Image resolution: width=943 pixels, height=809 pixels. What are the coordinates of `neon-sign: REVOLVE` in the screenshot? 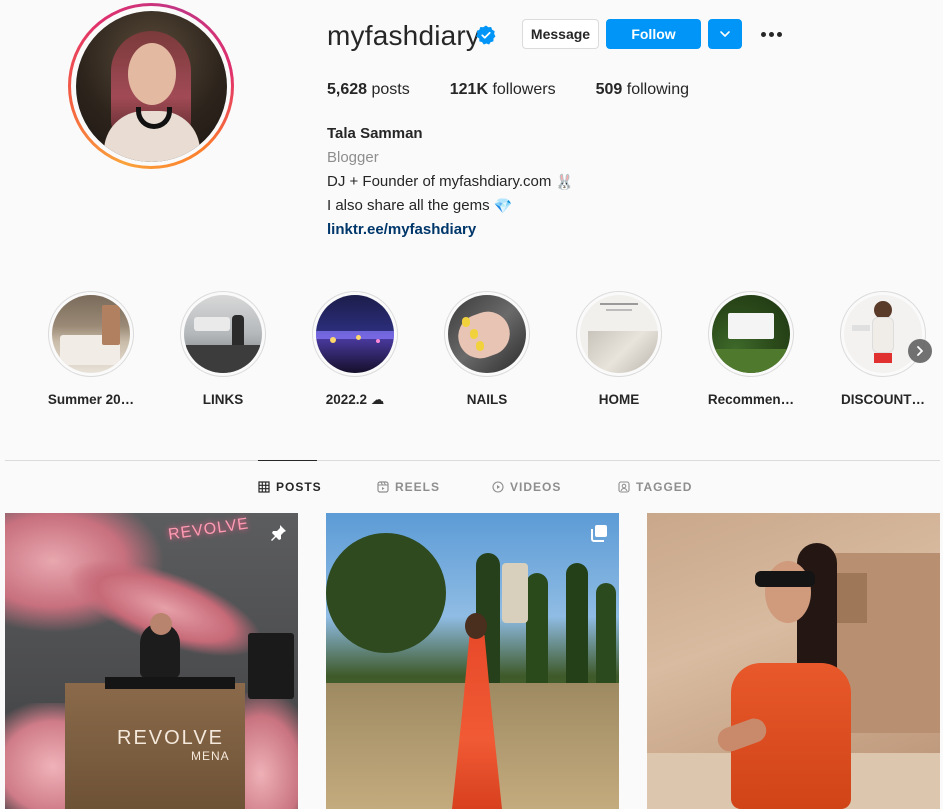 It's located at (209, 529).